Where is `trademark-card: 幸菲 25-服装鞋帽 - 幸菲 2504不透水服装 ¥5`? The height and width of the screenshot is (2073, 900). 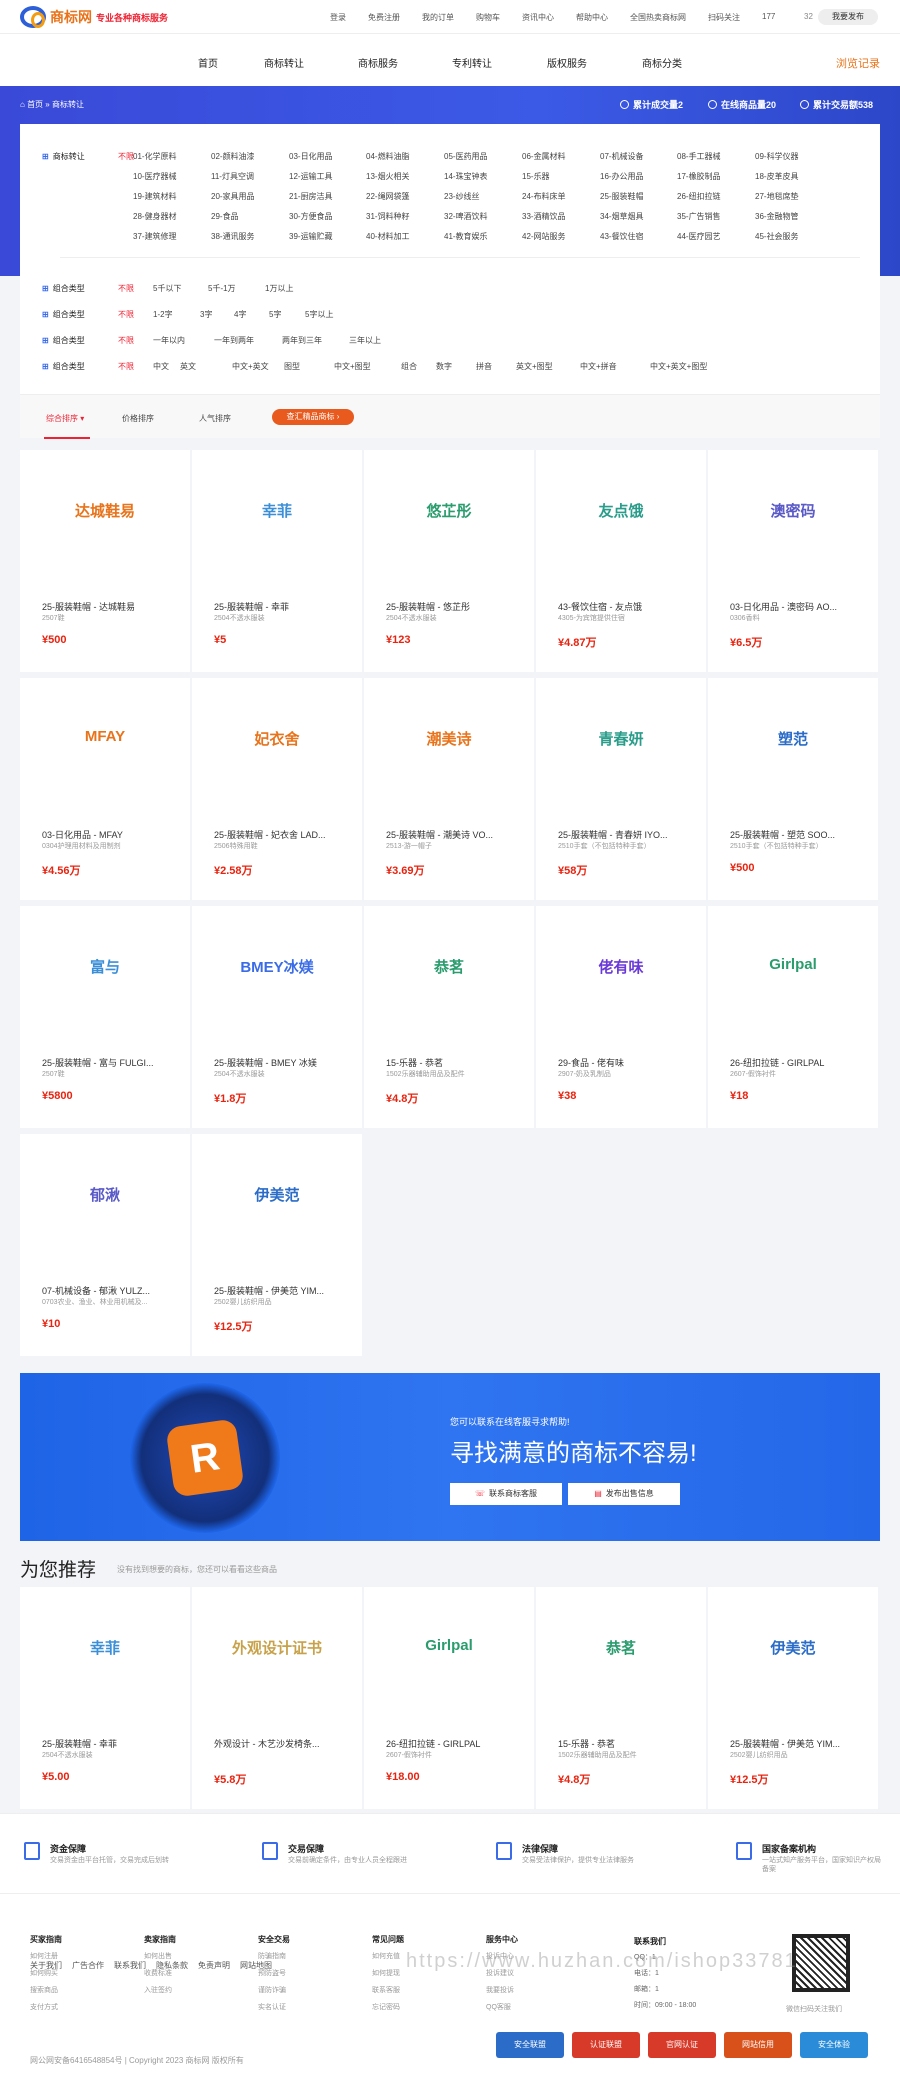
trademark-card: 幸菲 25-服装鞋帽 - 幸菲 2504不透水服装 ¥5 is located at coordinates (277, 561).